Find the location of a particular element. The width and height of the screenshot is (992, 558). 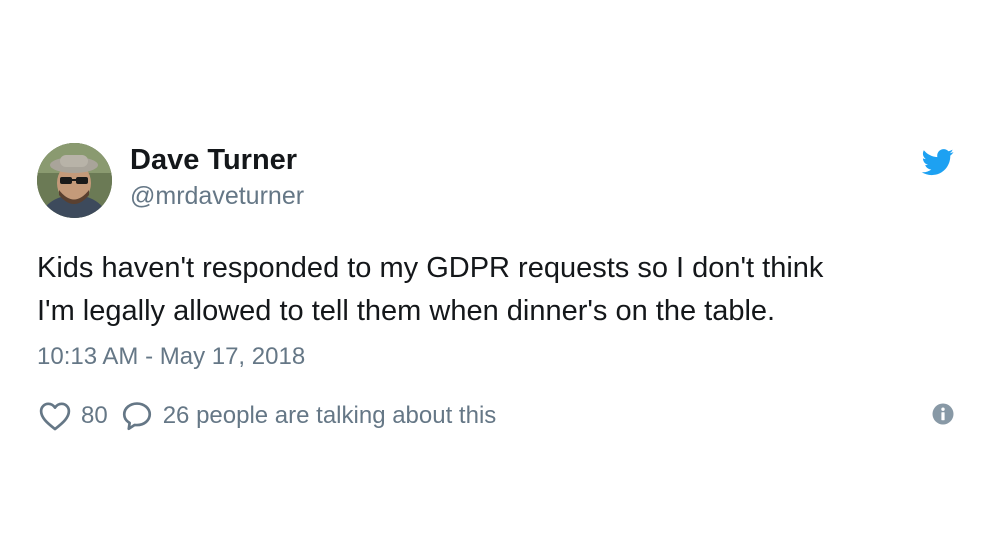

like-button: 80 is located at coordinates (72, 416).